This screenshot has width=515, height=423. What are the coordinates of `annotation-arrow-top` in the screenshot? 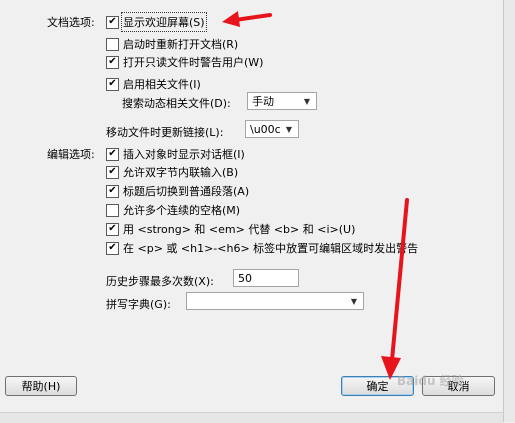 It's located at (247, 19).